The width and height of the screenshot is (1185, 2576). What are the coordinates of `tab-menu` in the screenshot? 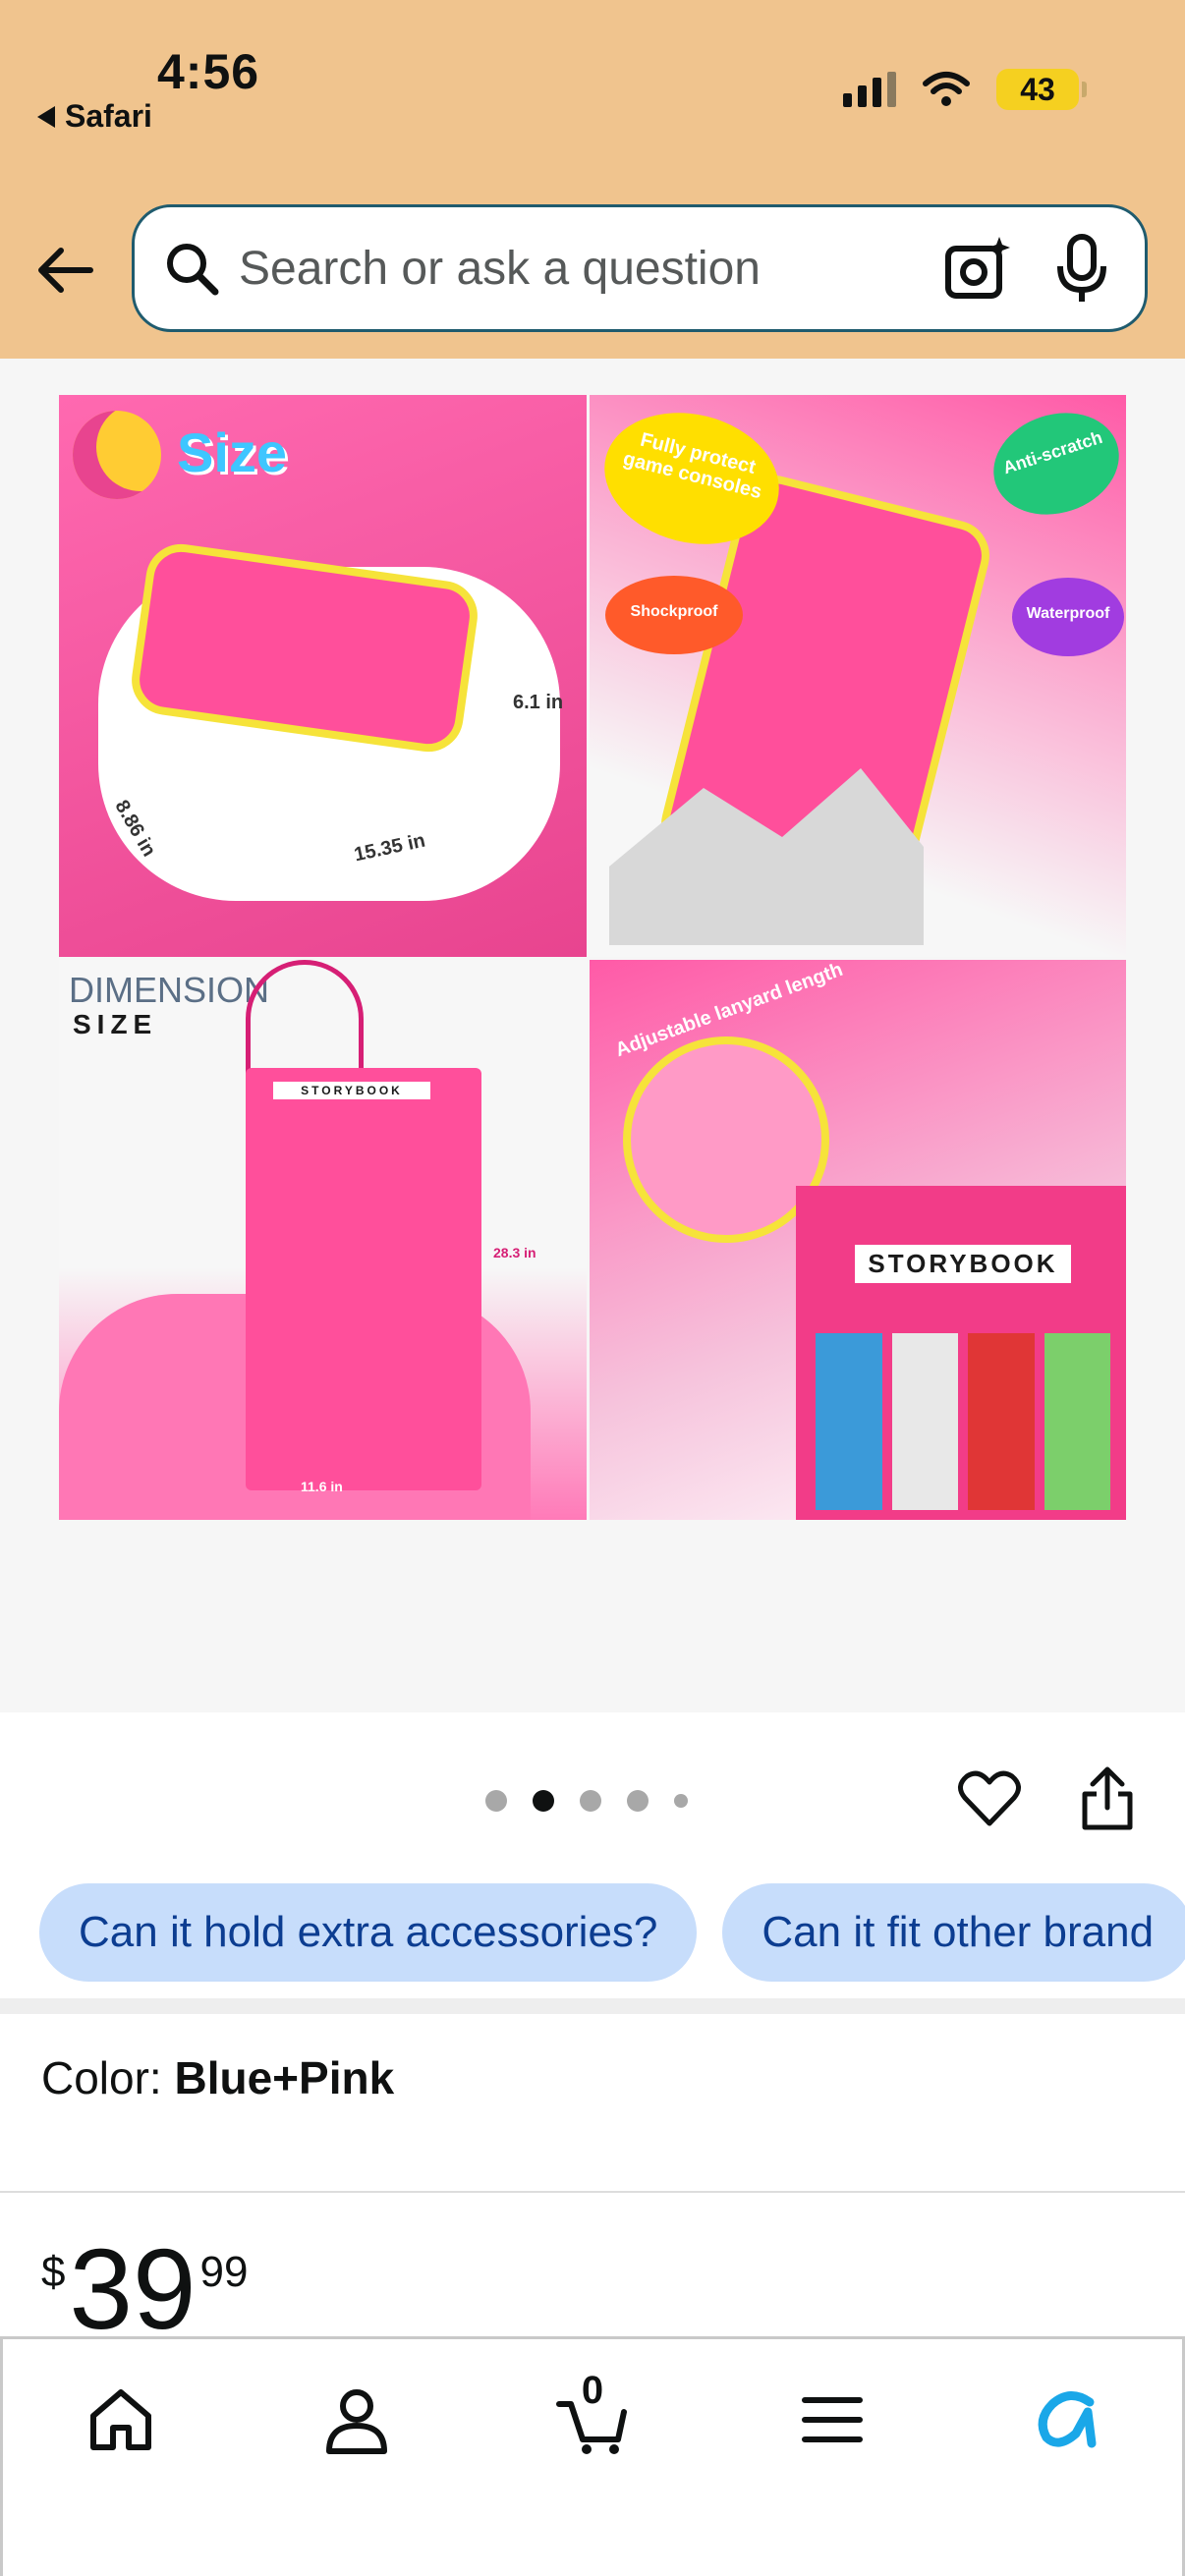 It's located at (832, 2420).